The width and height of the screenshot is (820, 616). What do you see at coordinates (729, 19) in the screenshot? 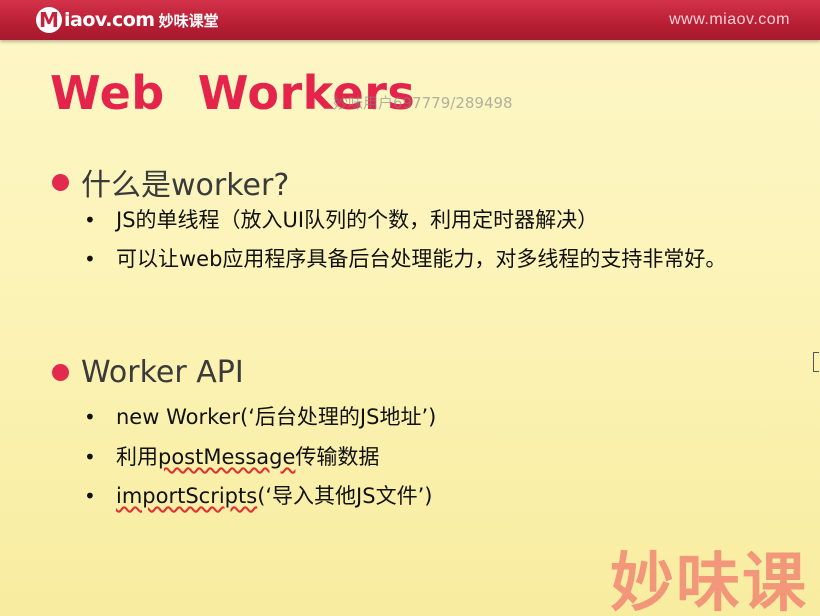
I see `site-url: www.miaov.com` at bounding box center [729, 19].